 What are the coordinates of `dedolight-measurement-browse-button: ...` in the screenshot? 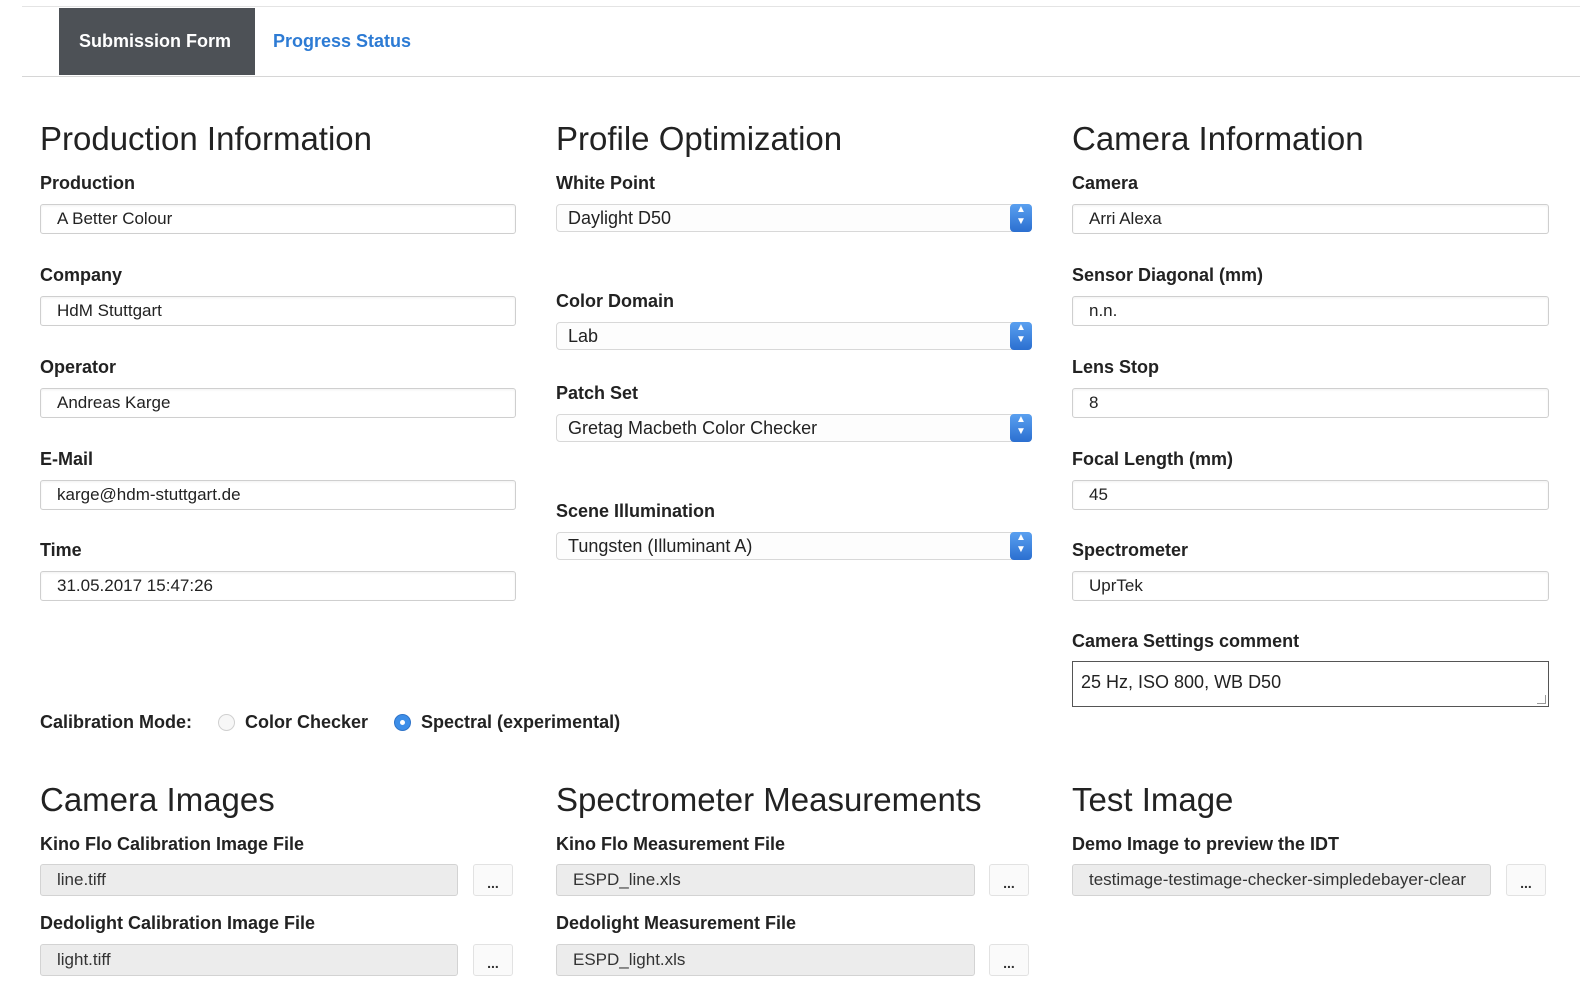 It's located at (1009, 960).